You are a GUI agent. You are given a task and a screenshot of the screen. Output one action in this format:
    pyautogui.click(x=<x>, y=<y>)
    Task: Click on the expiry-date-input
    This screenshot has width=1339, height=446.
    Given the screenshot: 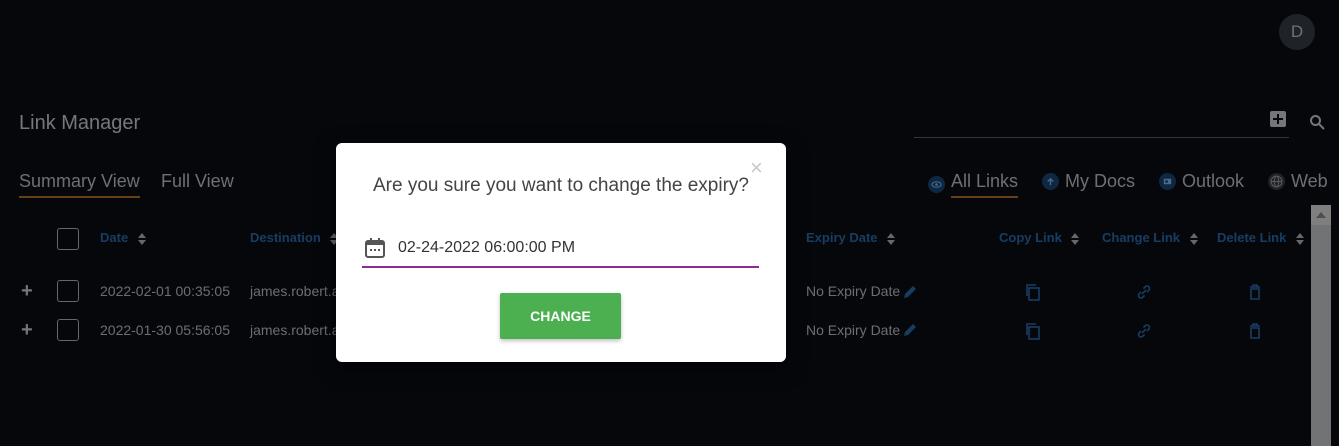 What is the action you would take?
    pyautogui.click(x=548, y=248)
    